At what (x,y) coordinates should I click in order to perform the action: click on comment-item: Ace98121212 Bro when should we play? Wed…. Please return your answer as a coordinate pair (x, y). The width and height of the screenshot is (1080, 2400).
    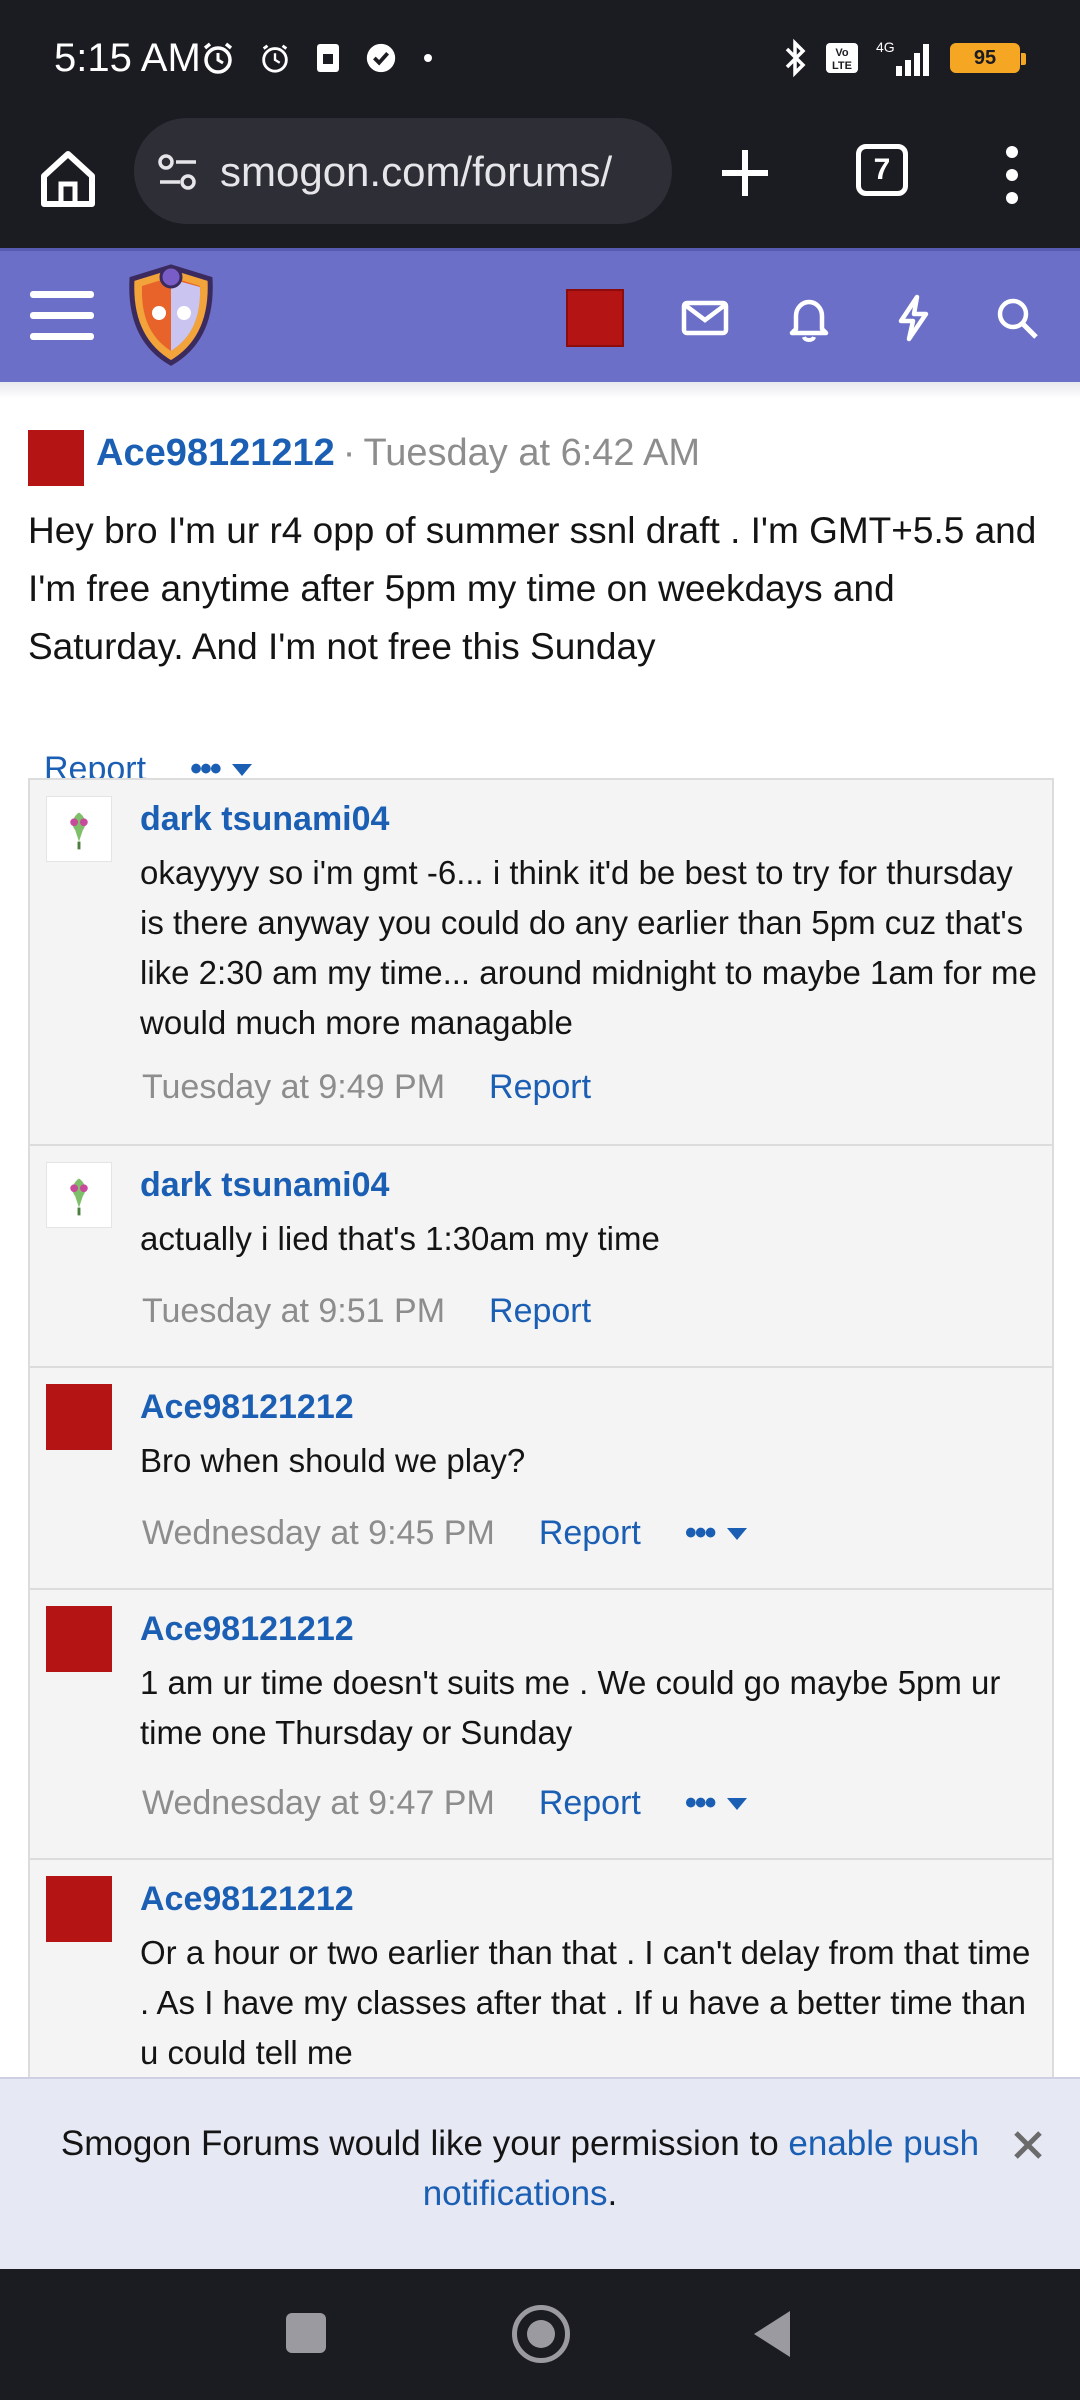
    Looking at the image, I should click on (541, 1479).